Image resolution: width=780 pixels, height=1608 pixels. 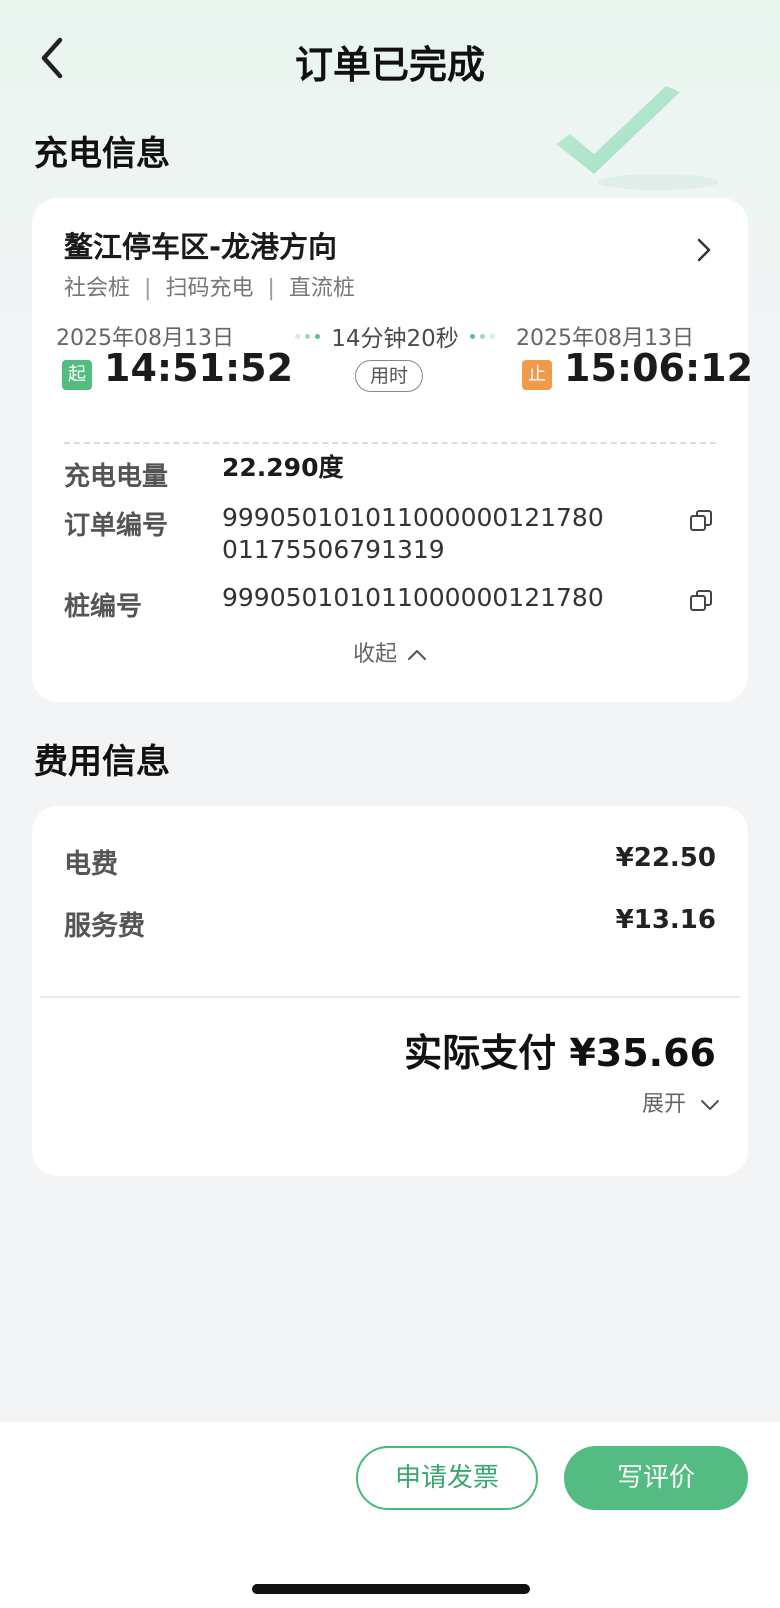 I want to click on total-paid: 实际支付 ¥35.66, so click(x=560, y=1053).